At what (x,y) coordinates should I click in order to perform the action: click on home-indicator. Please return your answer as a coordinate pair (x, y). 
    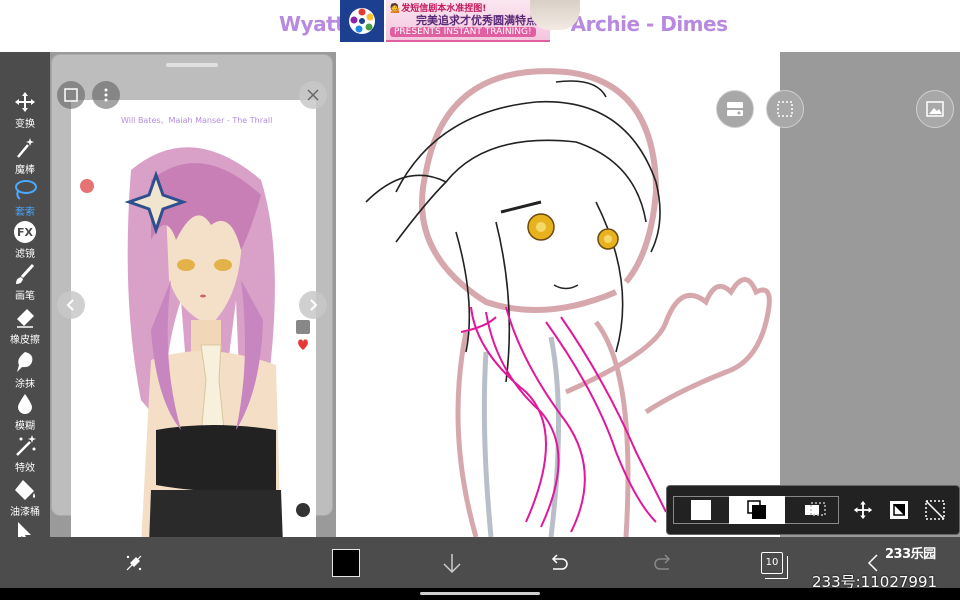
    Looking at the image, I should click on (480, 593).